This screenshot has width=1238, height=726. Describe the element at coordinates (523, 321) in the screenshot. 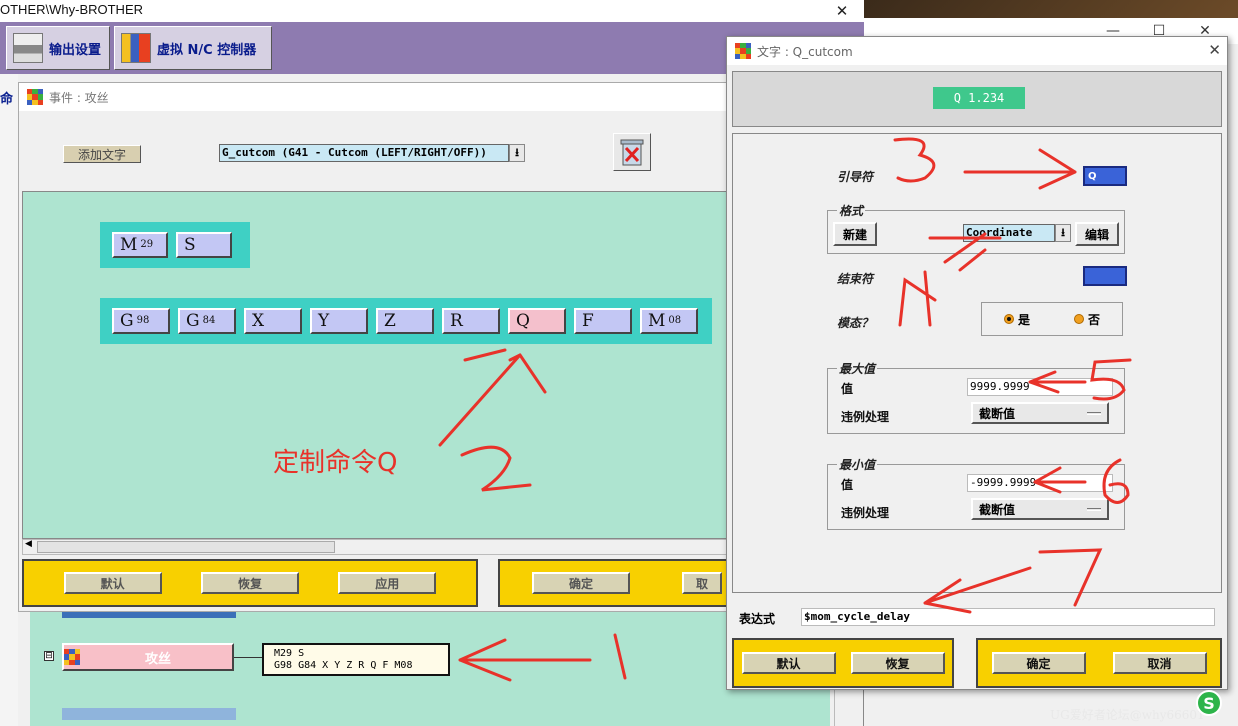

I see `word-letter: Q` at that location.